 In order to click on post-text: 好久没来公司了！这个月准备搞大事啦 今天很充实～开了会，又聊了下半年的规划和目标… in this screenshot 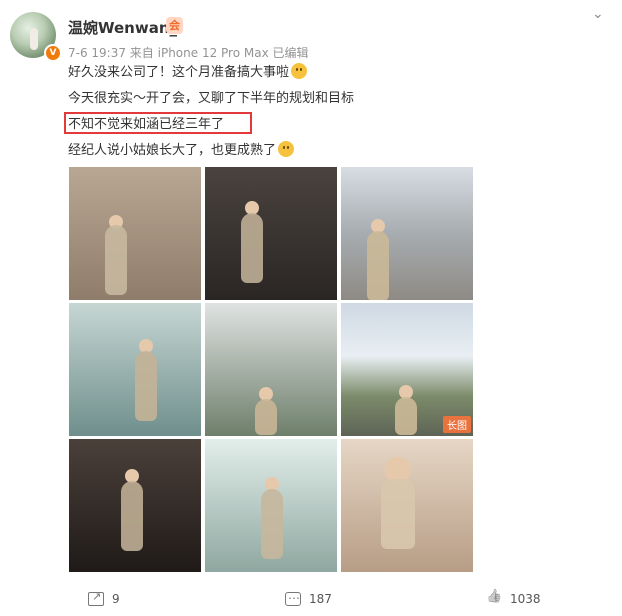, I will do `click(326, 115)`.